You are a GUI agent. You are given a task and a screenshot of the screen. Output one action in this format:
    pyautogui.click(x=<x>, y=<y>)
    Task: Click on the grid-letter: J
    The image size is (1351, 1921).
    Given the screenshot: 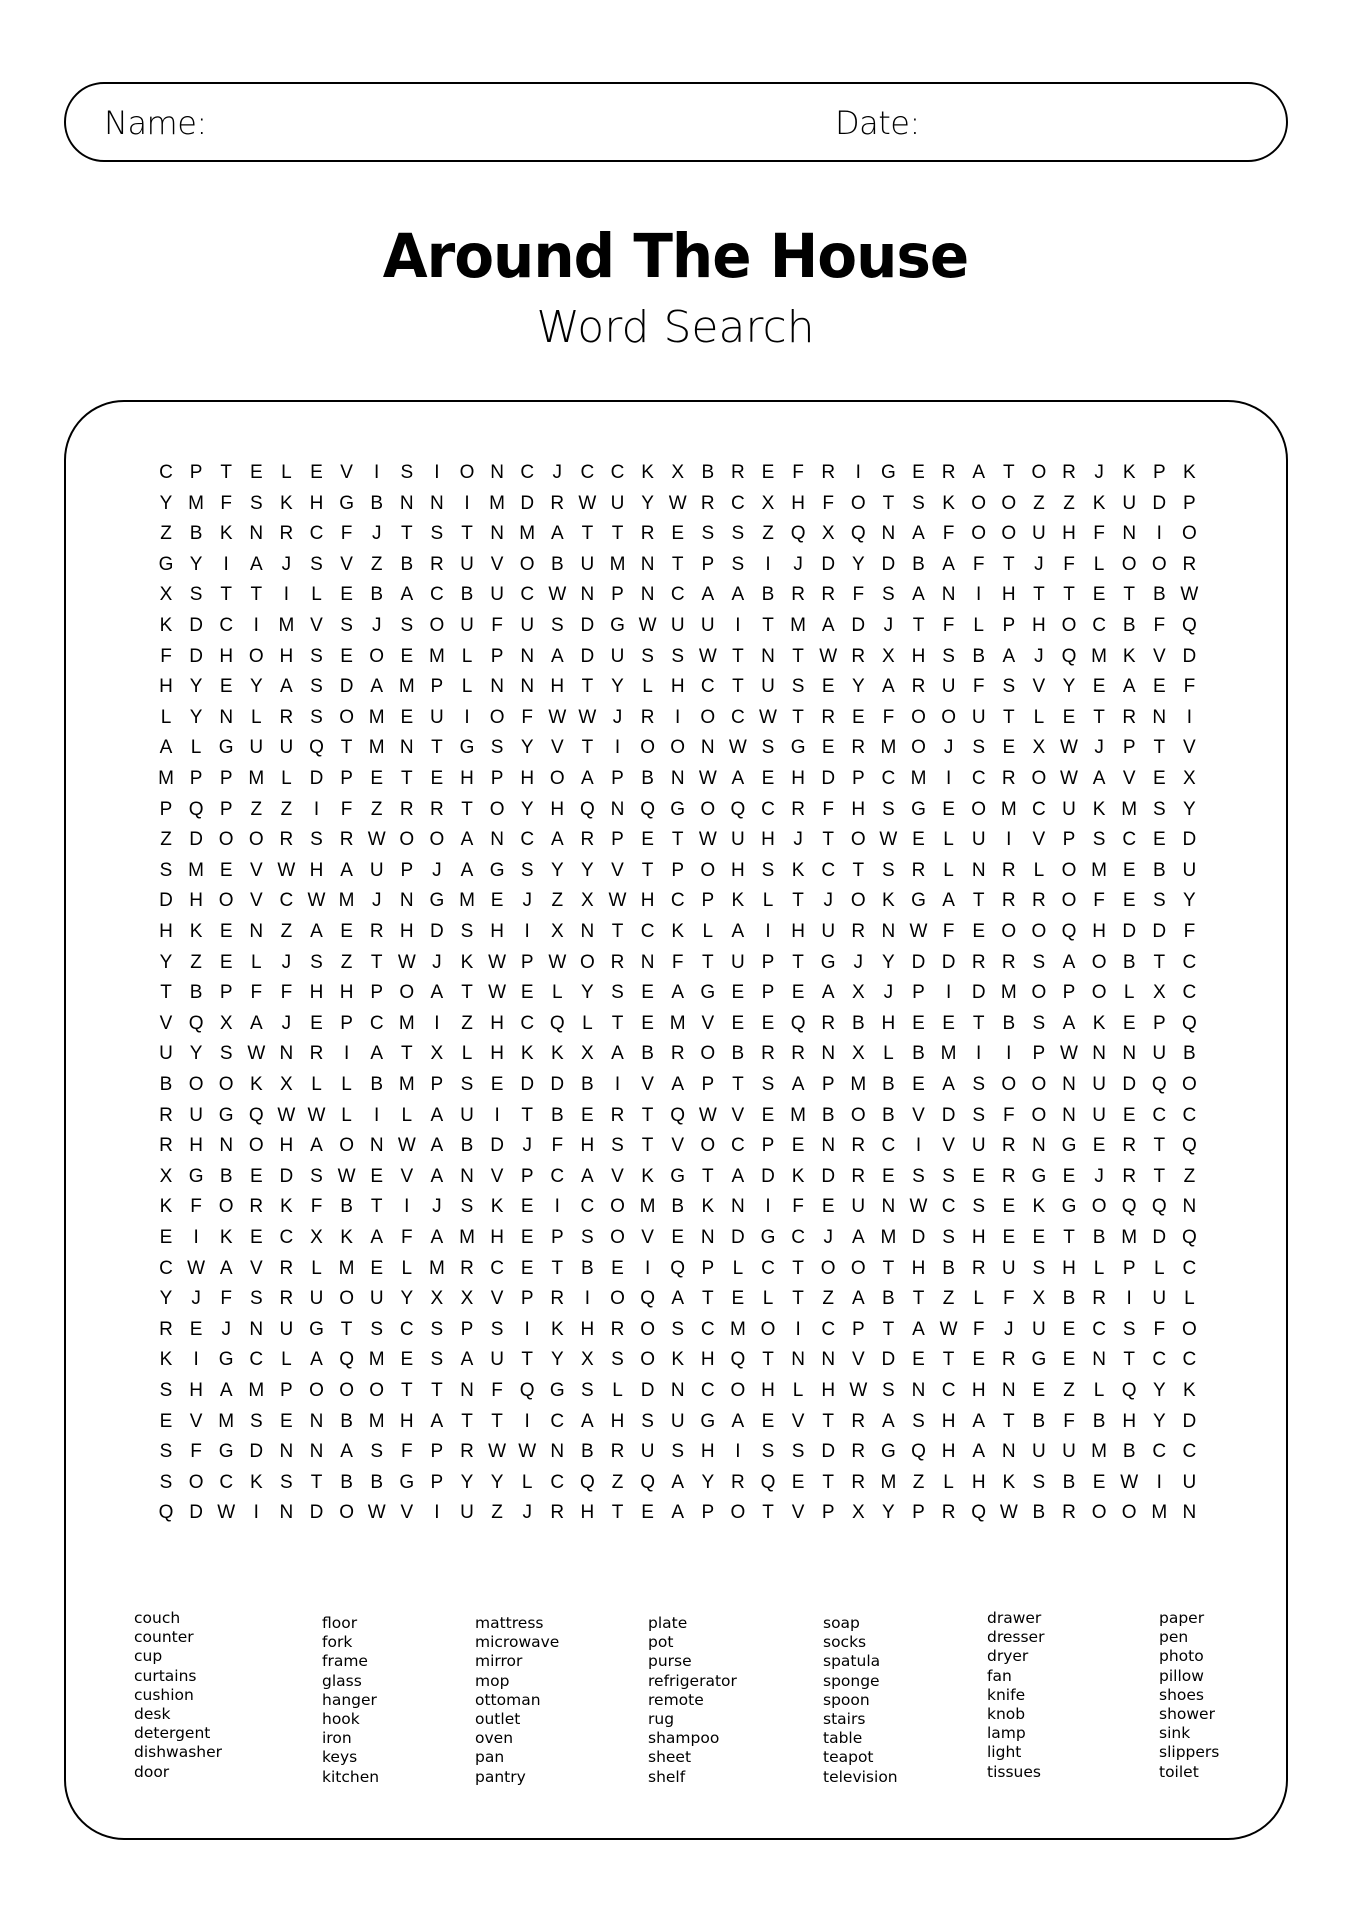 What is the action you would take?
    pyautogui.click(x=527, y=1146)
    